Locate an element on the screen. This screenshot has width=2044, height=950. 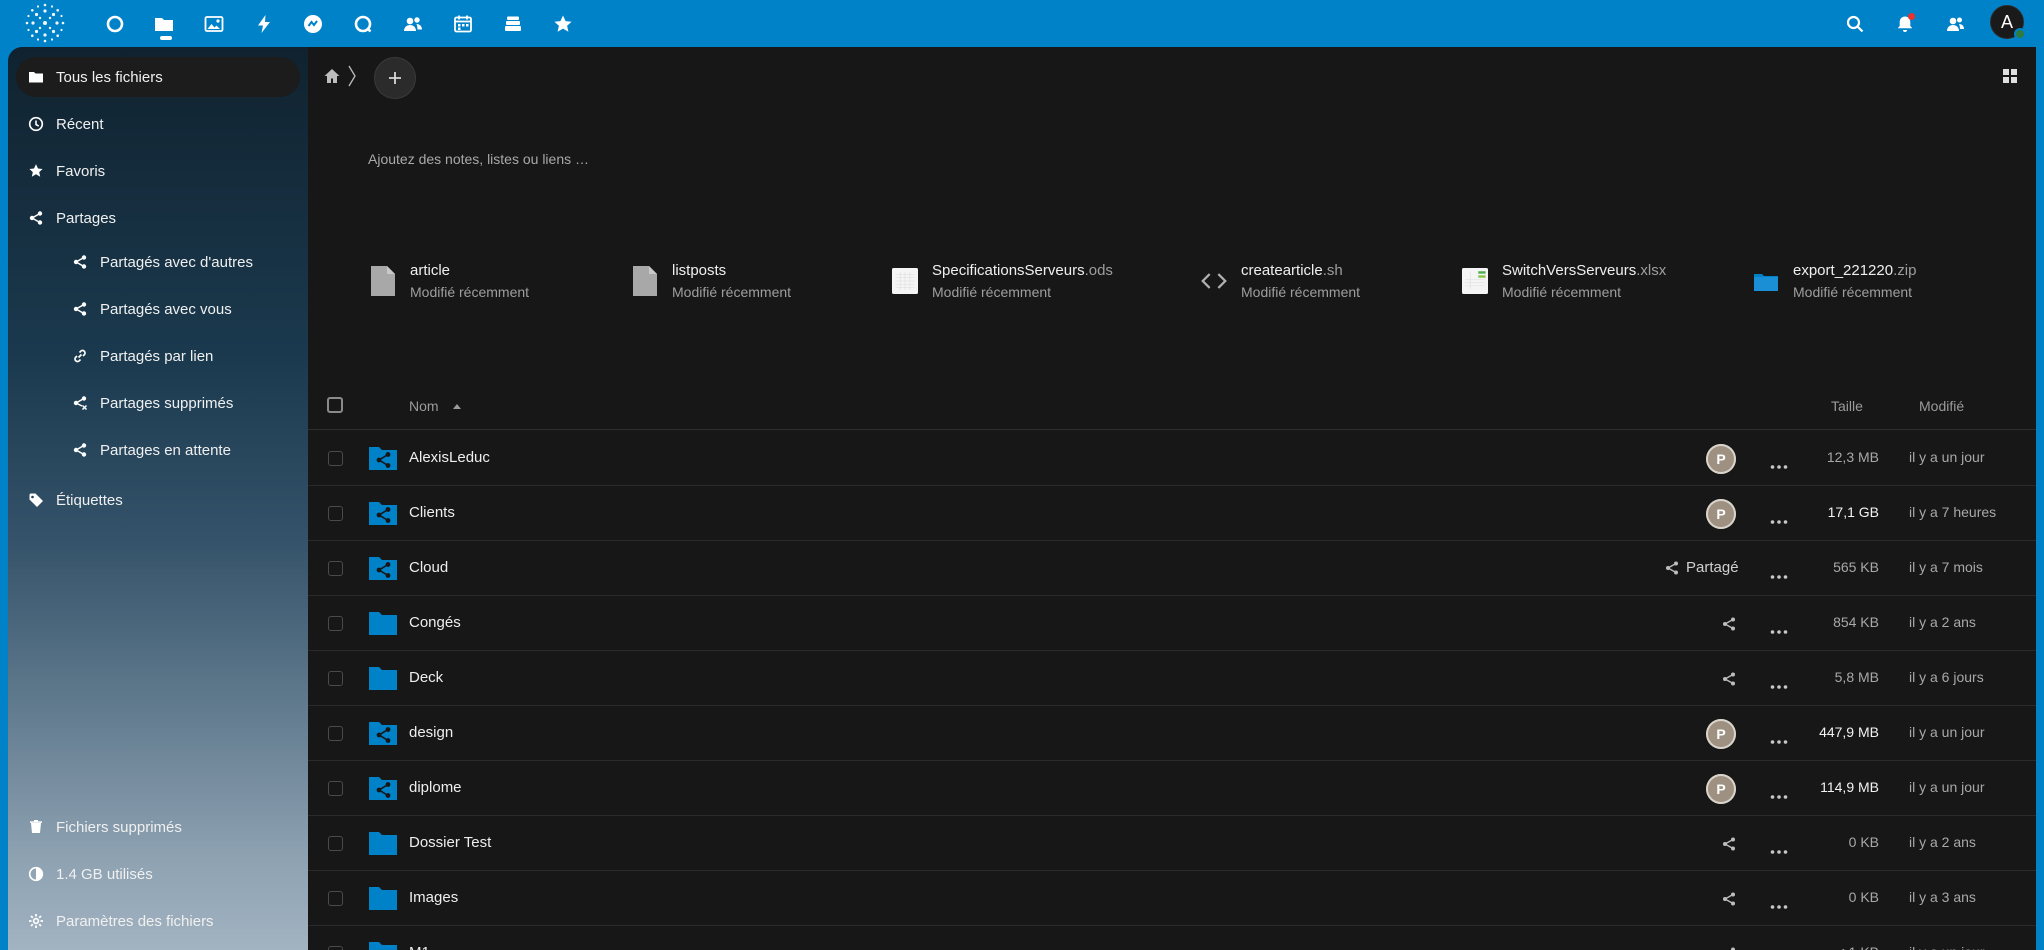
sidebar-item-quota: 1.4 GB utilisés is located at coordinates (158, 874).